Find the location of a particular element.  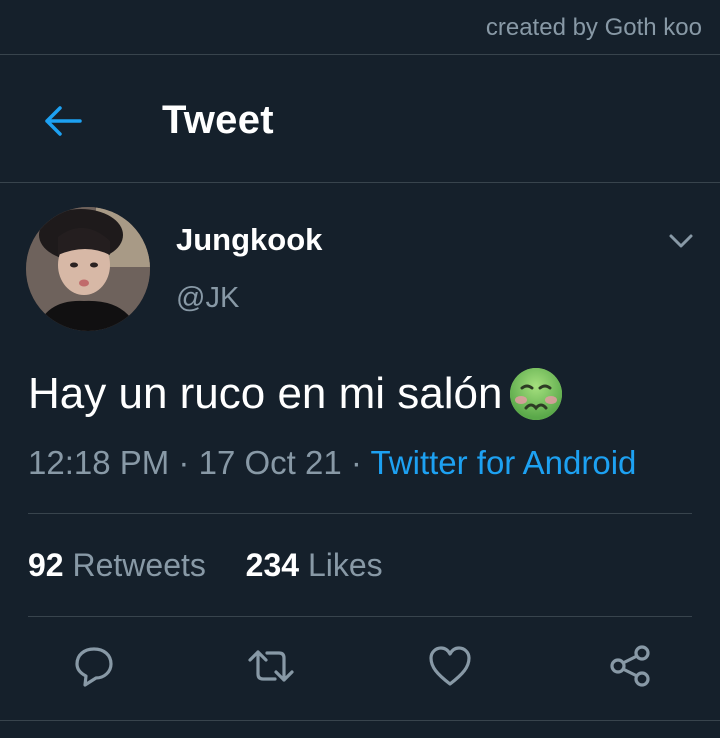

avatar-photo is located at coordinates (88, 269).